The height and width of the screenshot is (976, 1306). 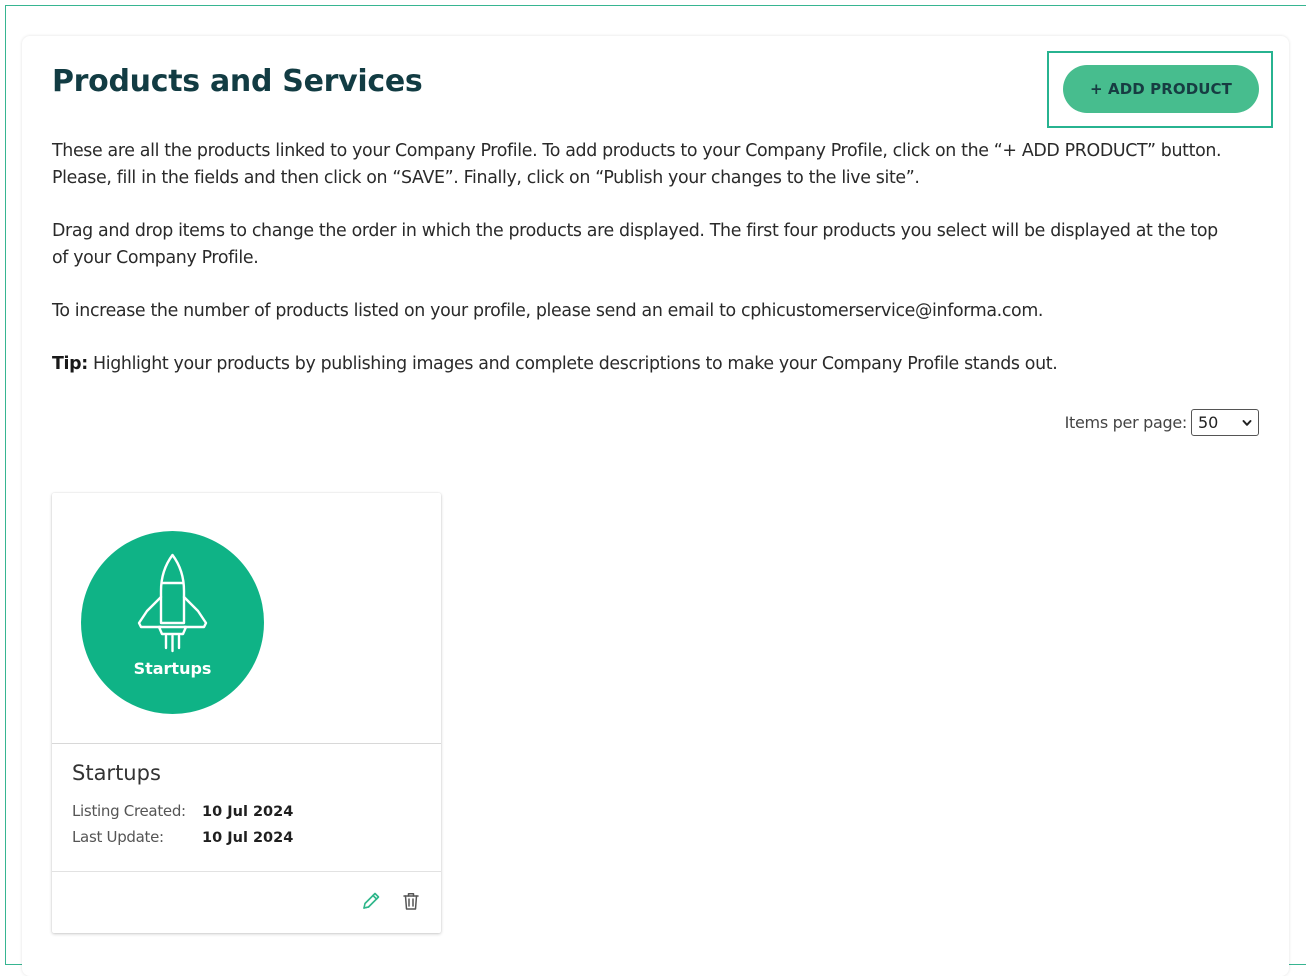 I want to click on last-update-value: 10 Jul 2024, so click(x=248, y=838).